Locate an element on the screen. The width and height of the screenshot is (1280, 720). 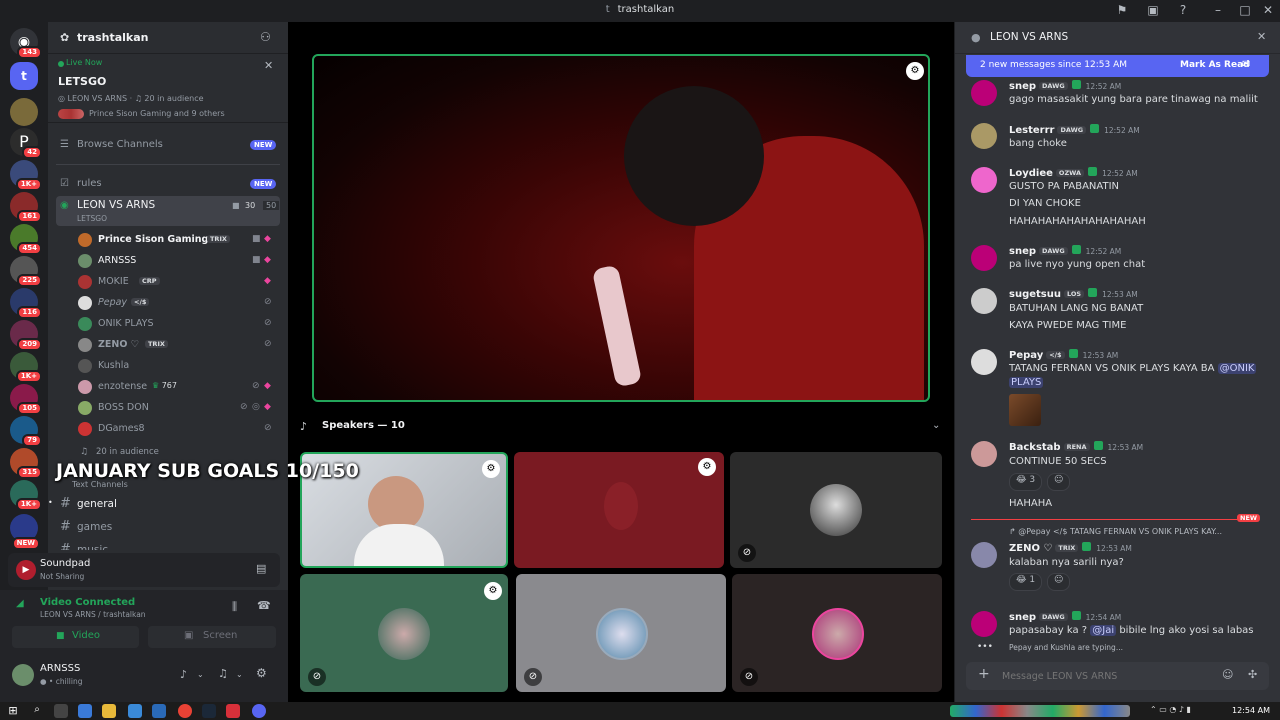
server-icon: NEW is located at coordinates (25, 532).